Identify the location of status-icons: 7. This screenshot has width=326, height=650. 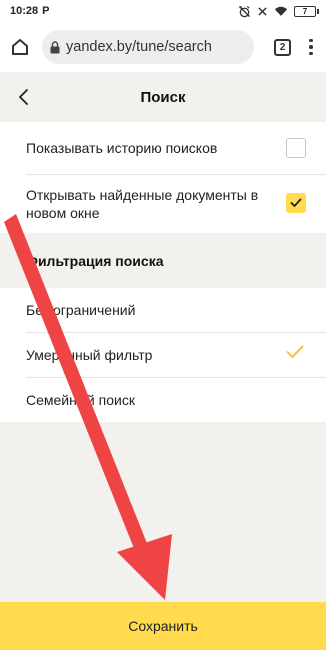
(278, 11).